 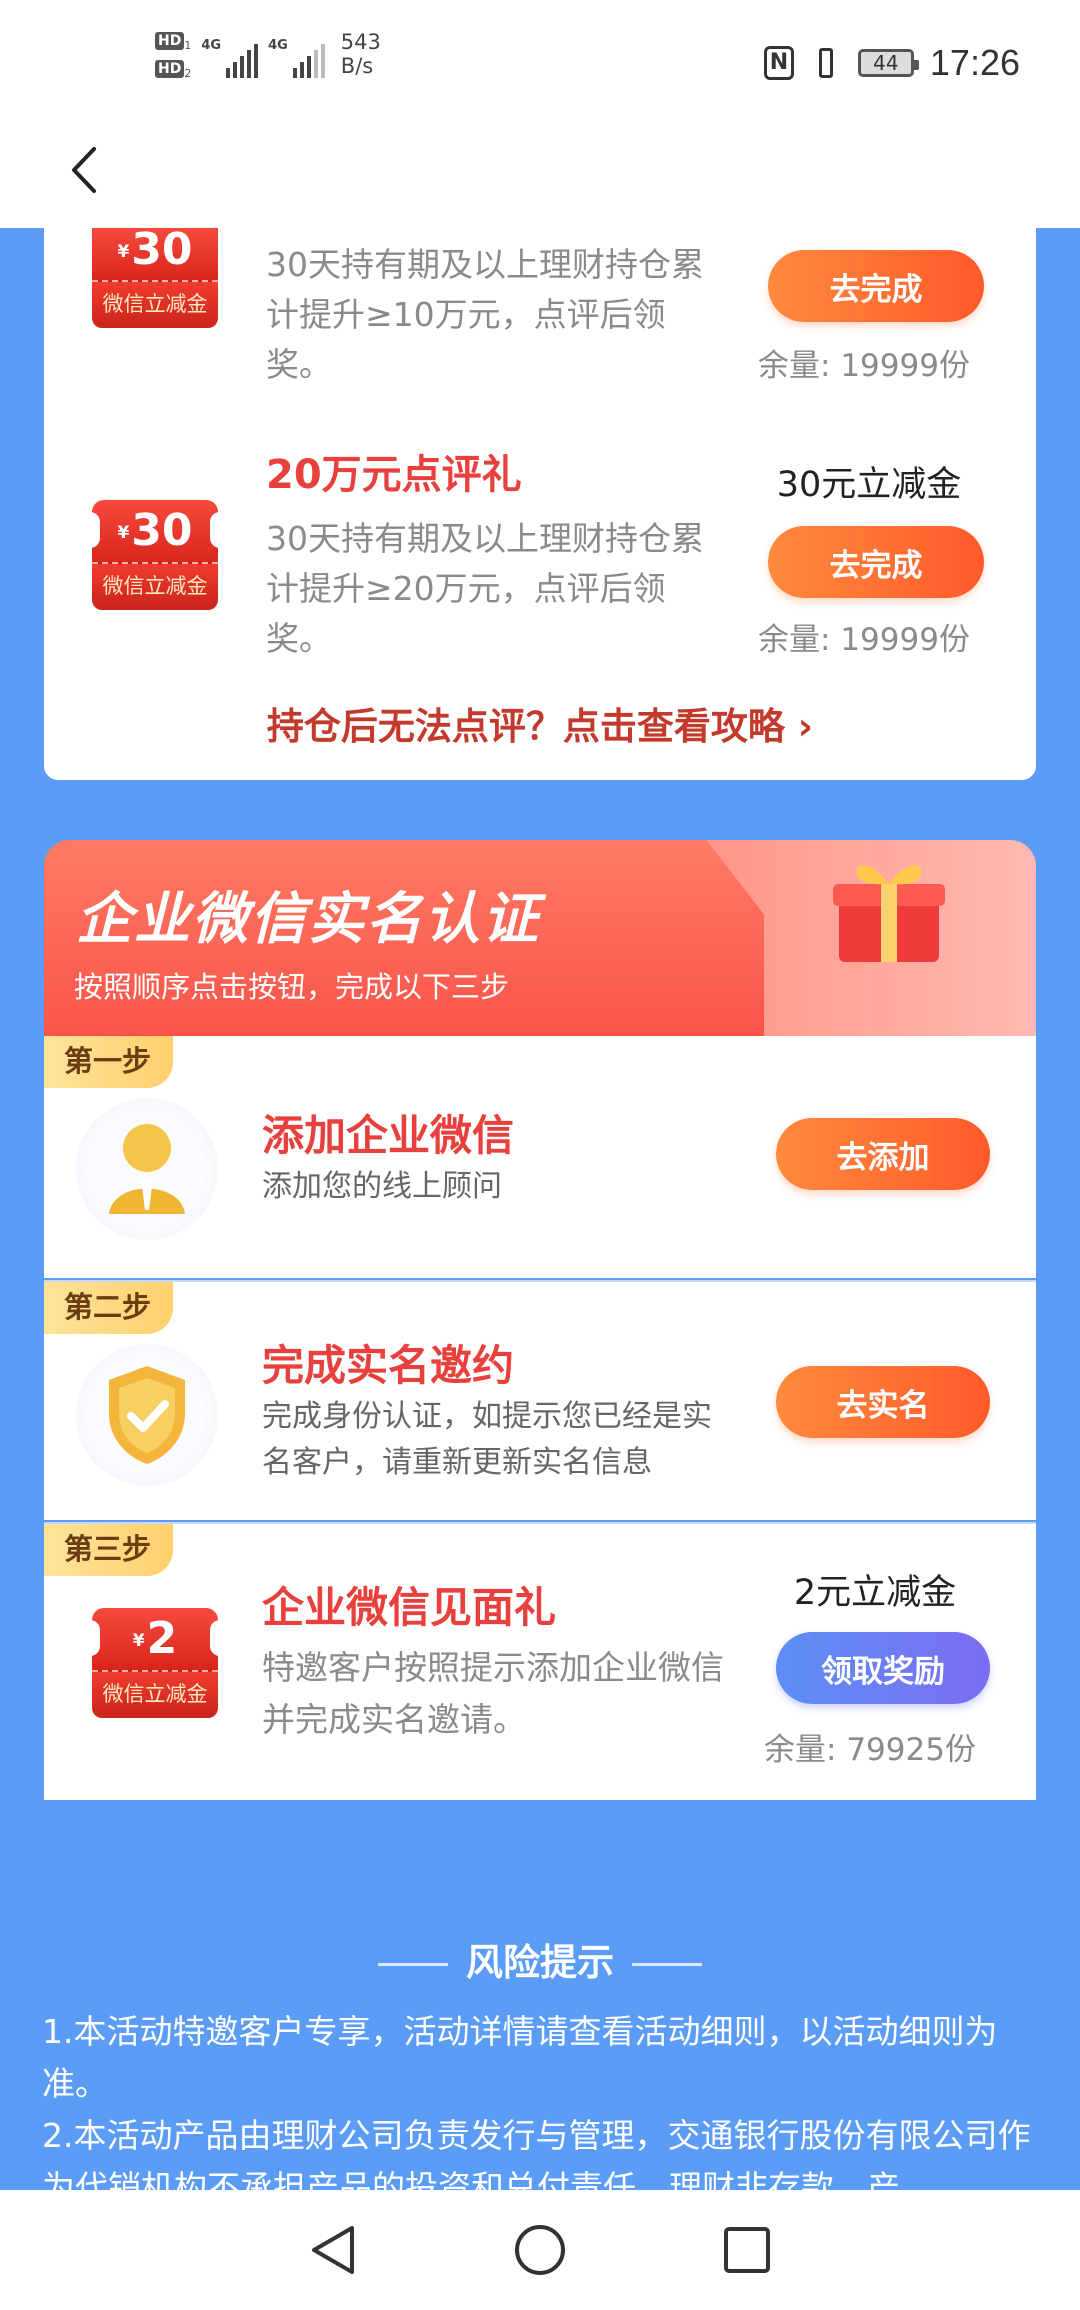 I want to click on network-speed: 543 B/s, so click(x=361, y=54).